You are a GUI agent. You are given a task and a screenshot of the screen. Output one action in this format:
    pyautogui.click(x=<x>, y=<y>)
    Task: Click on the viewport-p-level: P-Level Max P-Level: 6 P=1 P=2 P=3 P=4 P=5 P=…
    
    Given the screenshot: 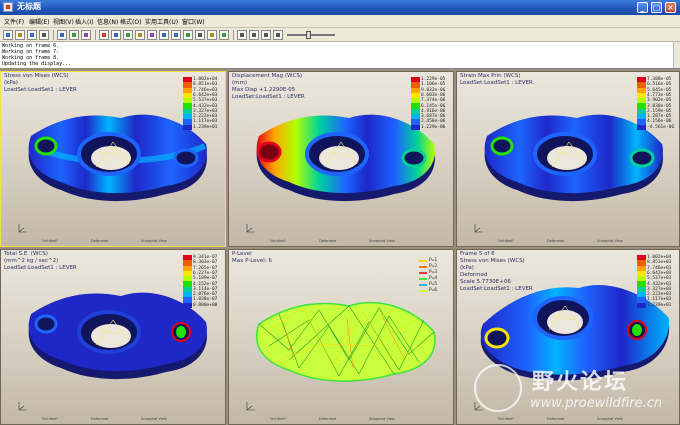 What is the action you would take?
    pyautogui.click(x=341, y=337)
    